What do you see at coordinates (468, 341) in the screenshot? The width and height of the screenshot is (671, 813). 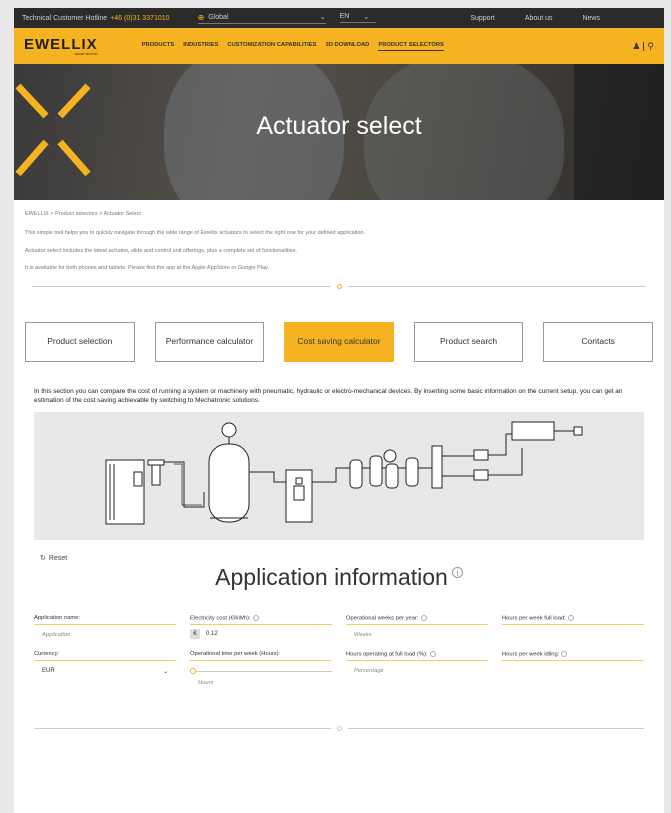 I see `tab-product-search: Product search` at bounding box center [468, 341].